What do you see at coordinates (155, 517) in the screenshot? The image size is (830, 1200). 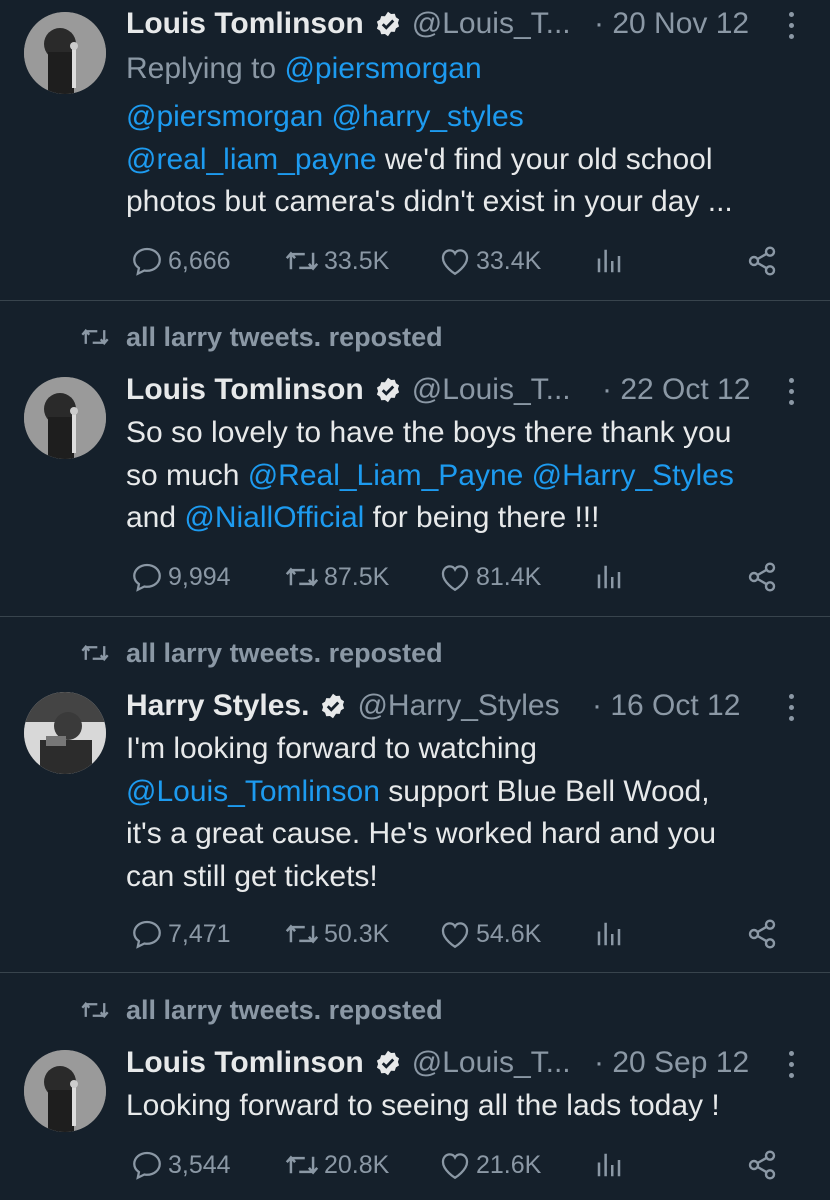 I see `tweet-text-segment: and` at bounding box center [155, 517].